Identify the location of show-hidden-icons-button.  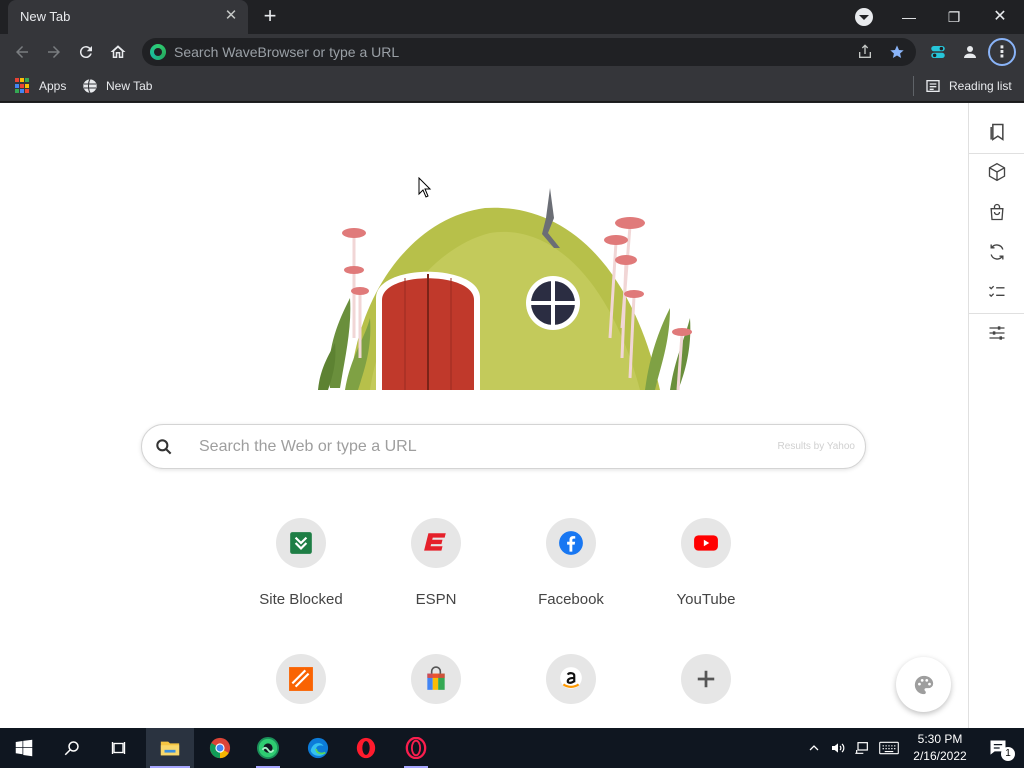
(814, 748).